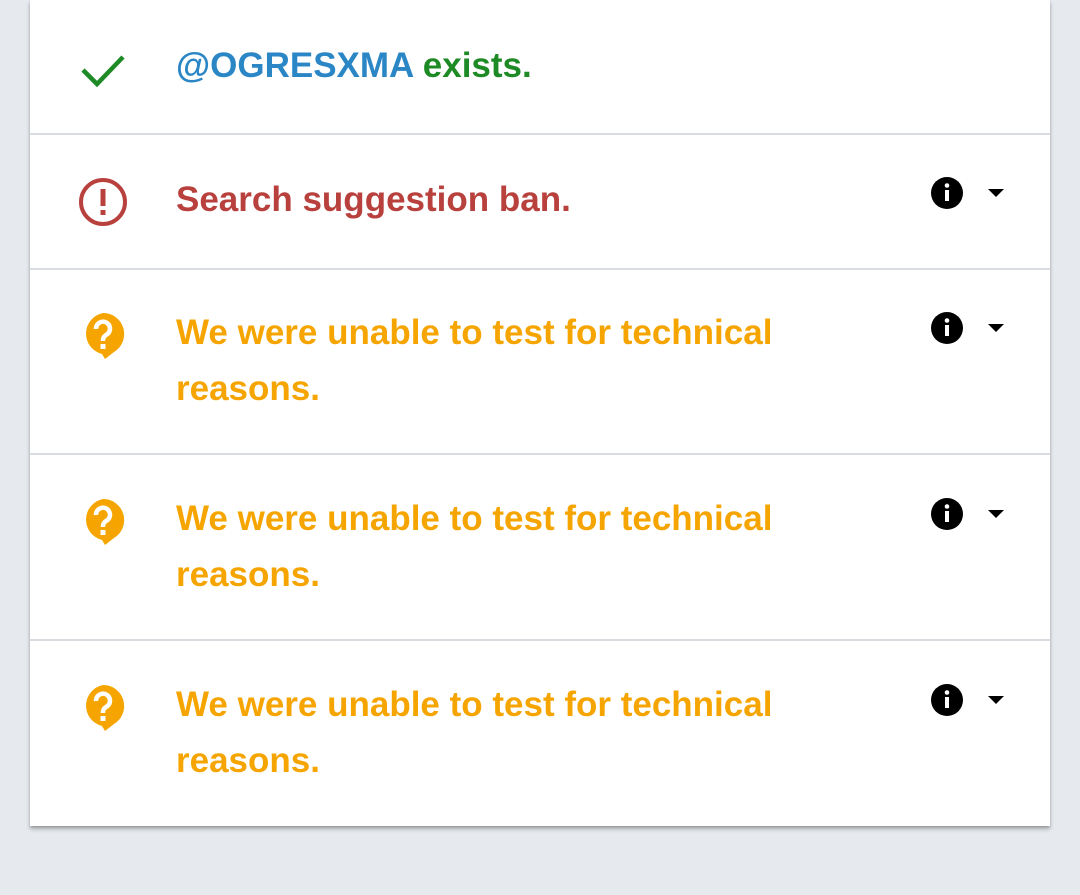 This screenshot has width=1080, height=895. What do you see at coordinates (103, 202) in the screenshot?
I see `exclamation-circle-icon` at bounding box center [103, 202].